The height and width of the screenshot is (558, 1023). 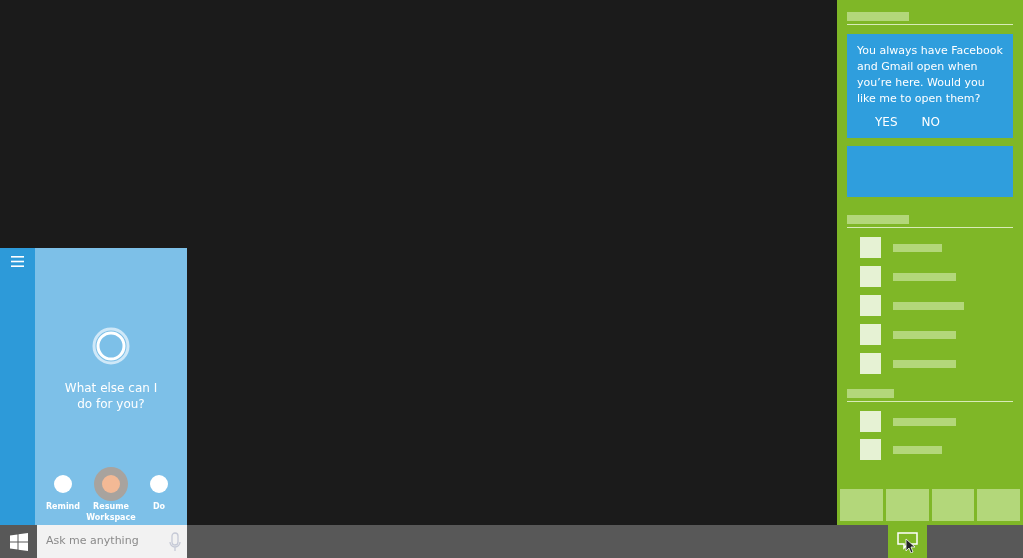 What do you see at coordinates (111, 346) in the screenshot?
I see `cortana-ring-icon` at bounding box center [111, 346].